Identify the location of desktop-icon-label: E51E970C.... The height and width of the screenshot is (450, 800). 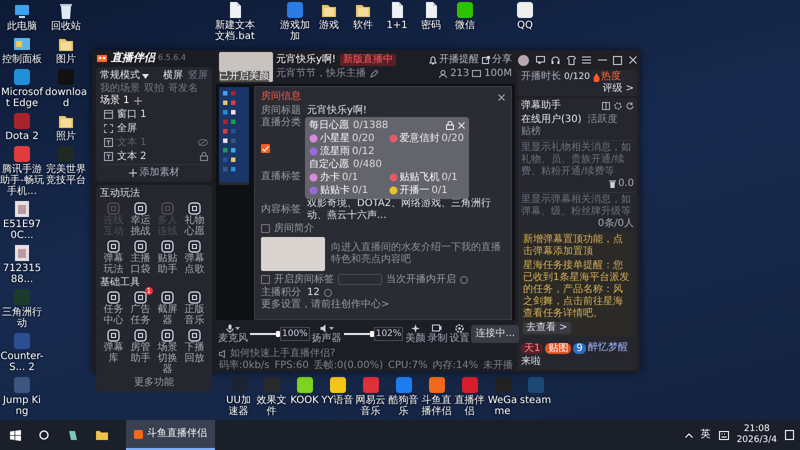
(22, 230).